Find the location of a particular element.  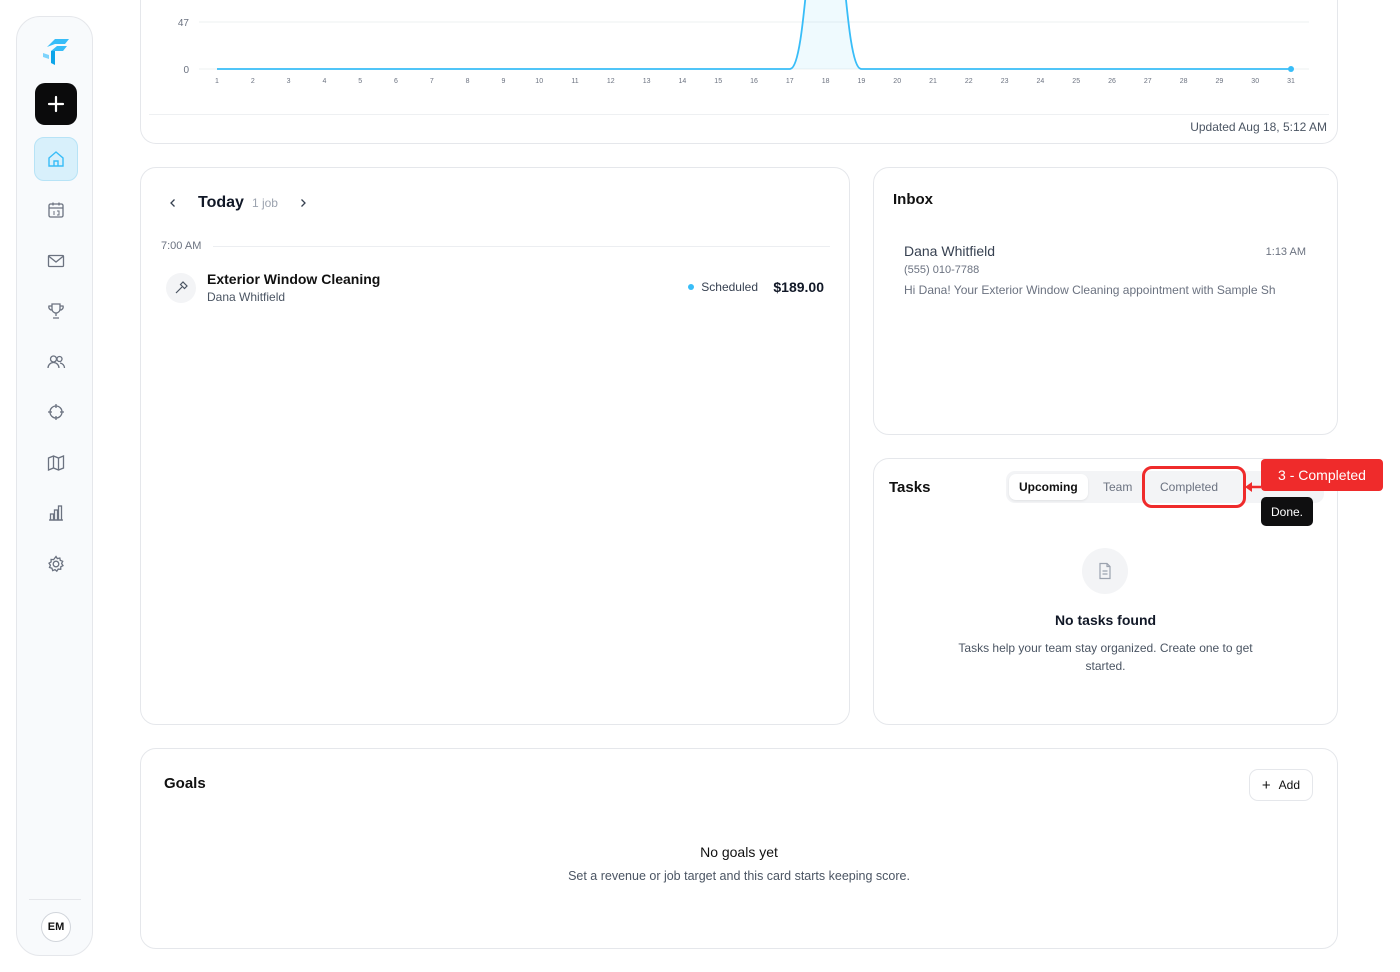

x-tick-label: 25 is located at coordinates (1076, 81).